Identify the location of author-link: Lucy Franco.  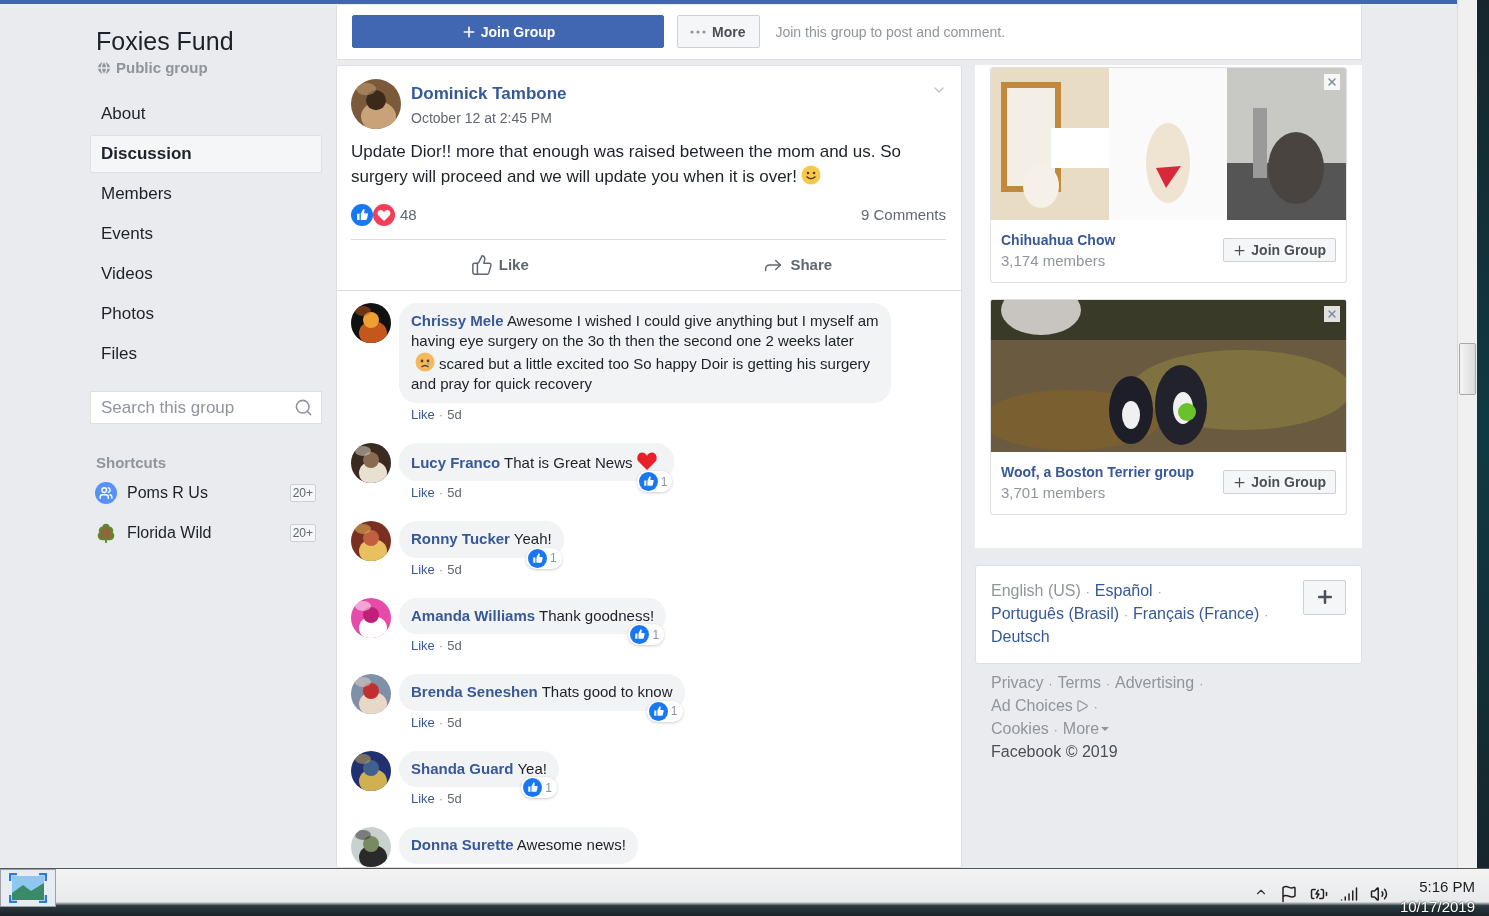
(456, 462).